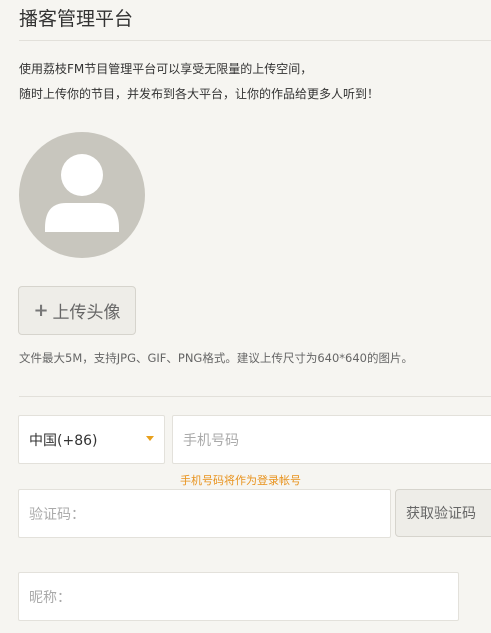  What do you see at coordinates (76, 19) in the screenshot?
I see `page-title: 播客管理平台` at bounding box center [76, 19].